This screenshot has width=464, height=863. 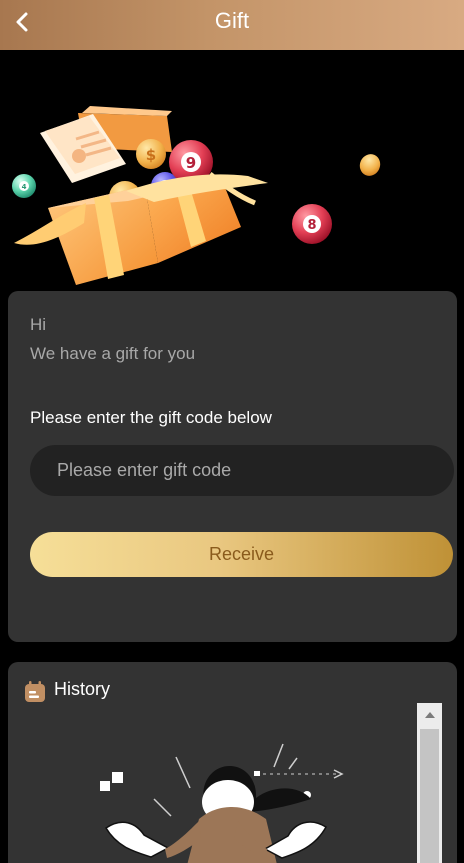 I want to click on top-header: Gift, so click(x=232, y=25).